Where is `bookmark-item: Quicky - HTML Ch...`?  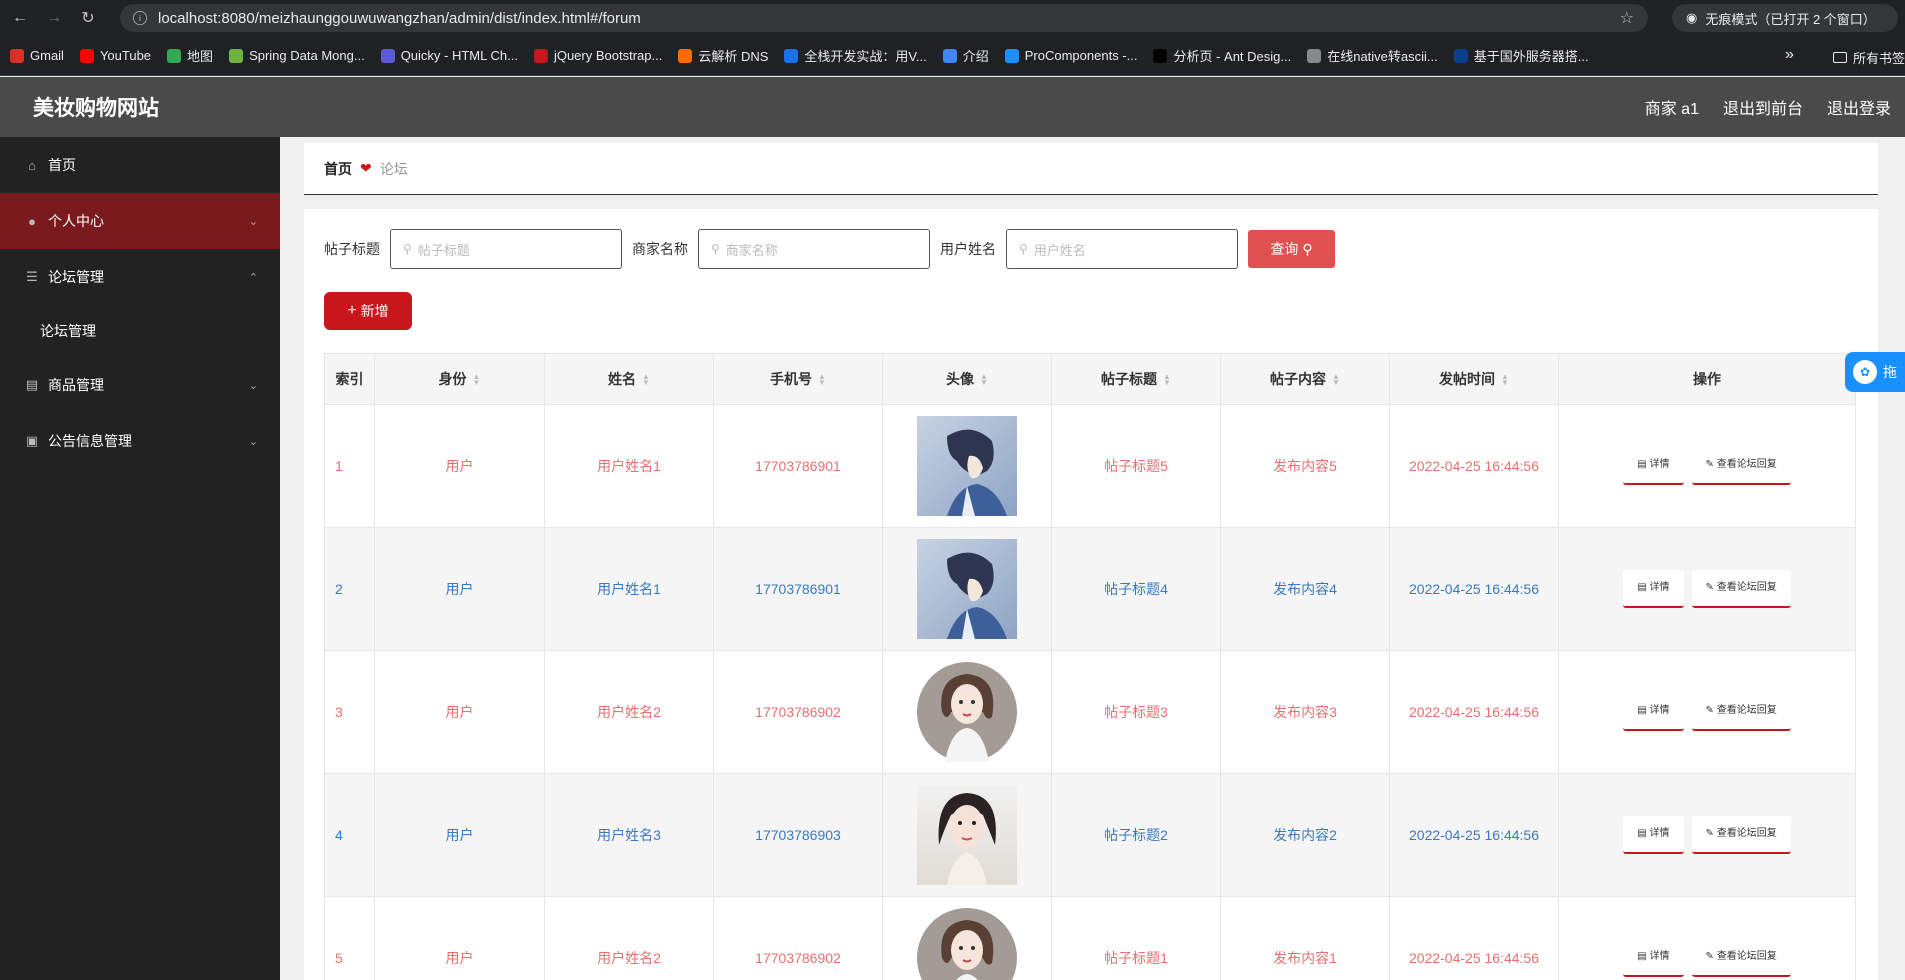
bookmark-item: Quicky - HTML Ch... is located at coordinates (449, 55).